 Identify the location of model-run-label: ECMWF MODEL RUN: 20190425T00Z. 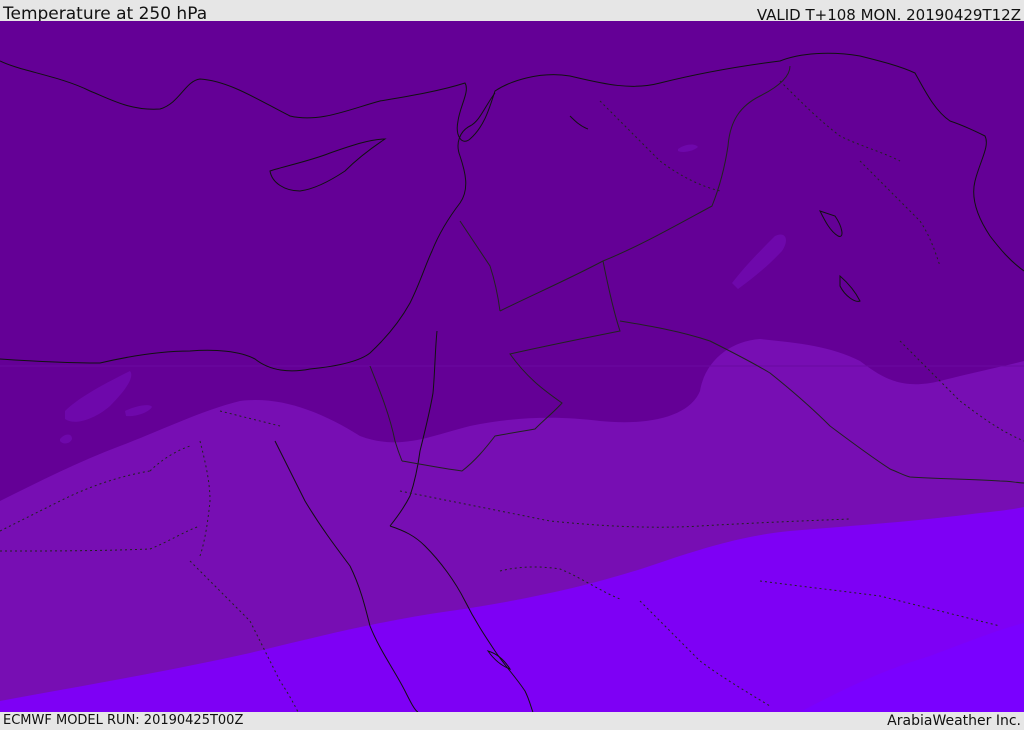
(123, 720).